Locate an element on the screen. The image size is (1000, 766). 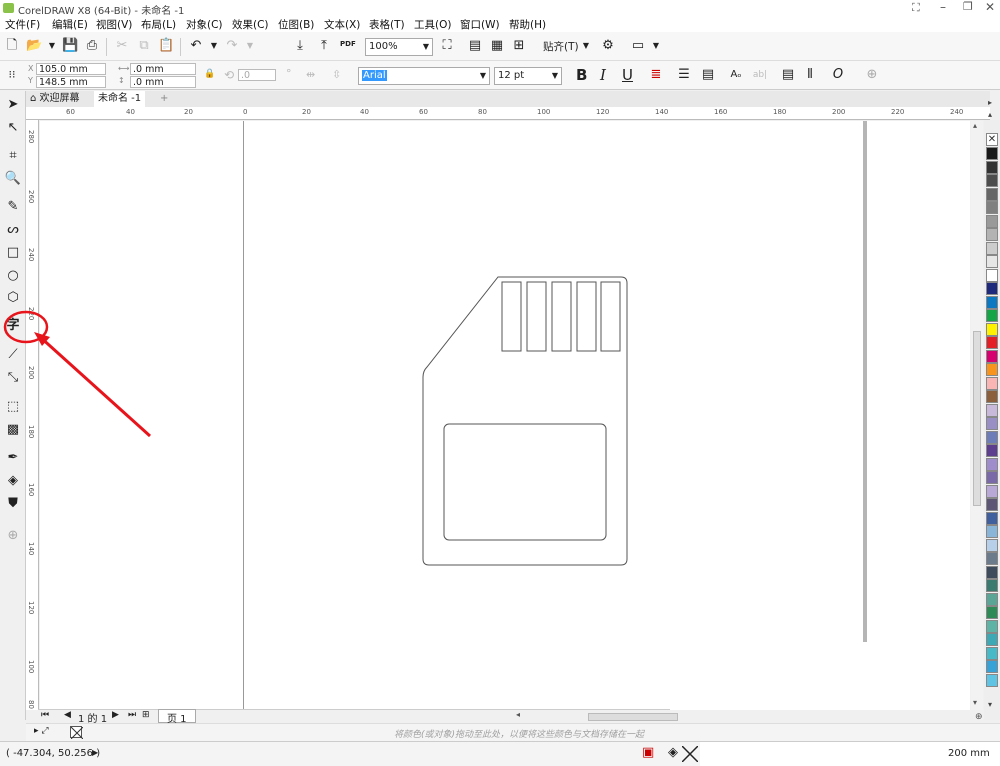
font-list-field: Arial ▼ is located at coordinates (424, 76).